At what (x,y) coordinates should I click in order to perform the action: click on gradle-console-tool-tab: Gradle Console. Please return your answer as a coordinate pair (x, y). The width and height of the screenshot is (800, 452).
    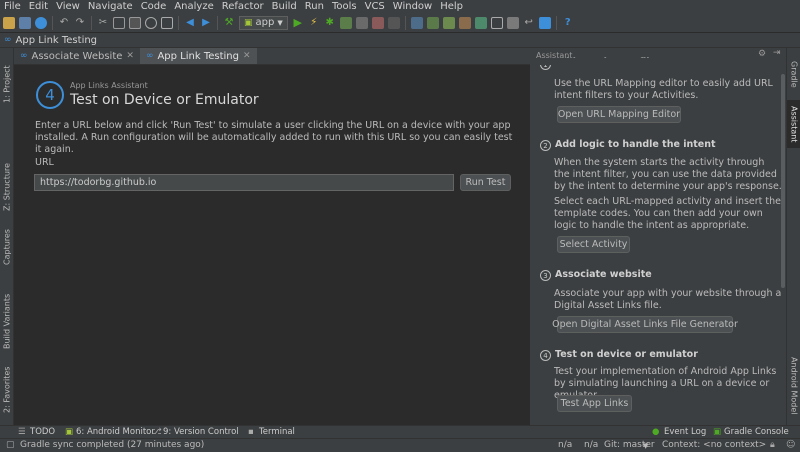
    Looking at the image, I should click on (756, 432).